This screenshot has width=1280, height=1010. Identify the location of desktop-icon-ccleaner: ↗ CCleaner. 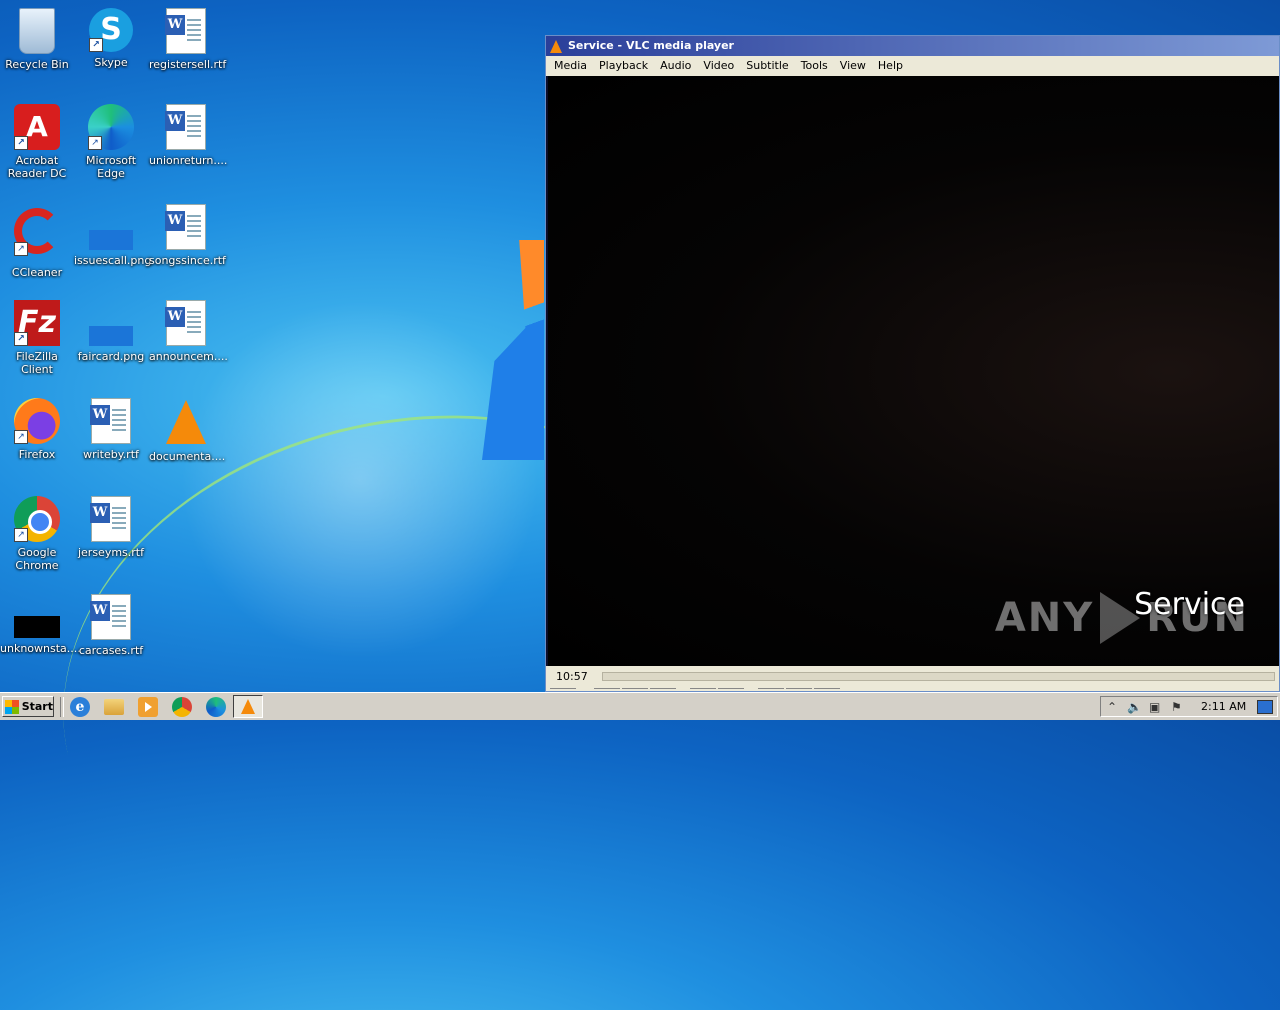
(37, 241).